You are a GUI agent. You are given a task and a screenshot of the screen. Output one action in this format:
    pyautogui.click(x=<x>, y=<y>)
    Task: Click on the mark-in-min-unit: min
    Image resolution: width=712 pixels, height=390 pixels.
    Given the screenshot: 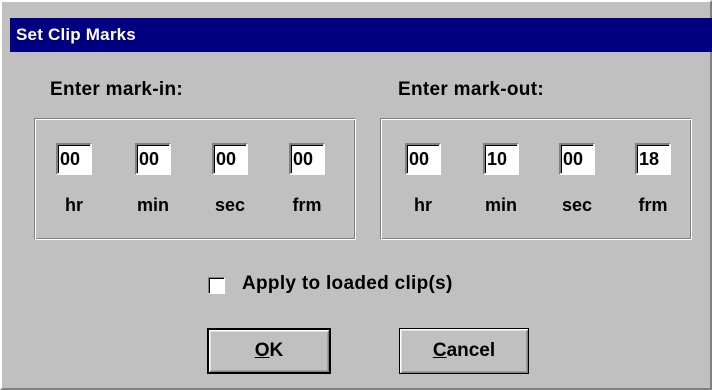 What is the action you would take?
    pyautogui.click(x=152, y=205)
    